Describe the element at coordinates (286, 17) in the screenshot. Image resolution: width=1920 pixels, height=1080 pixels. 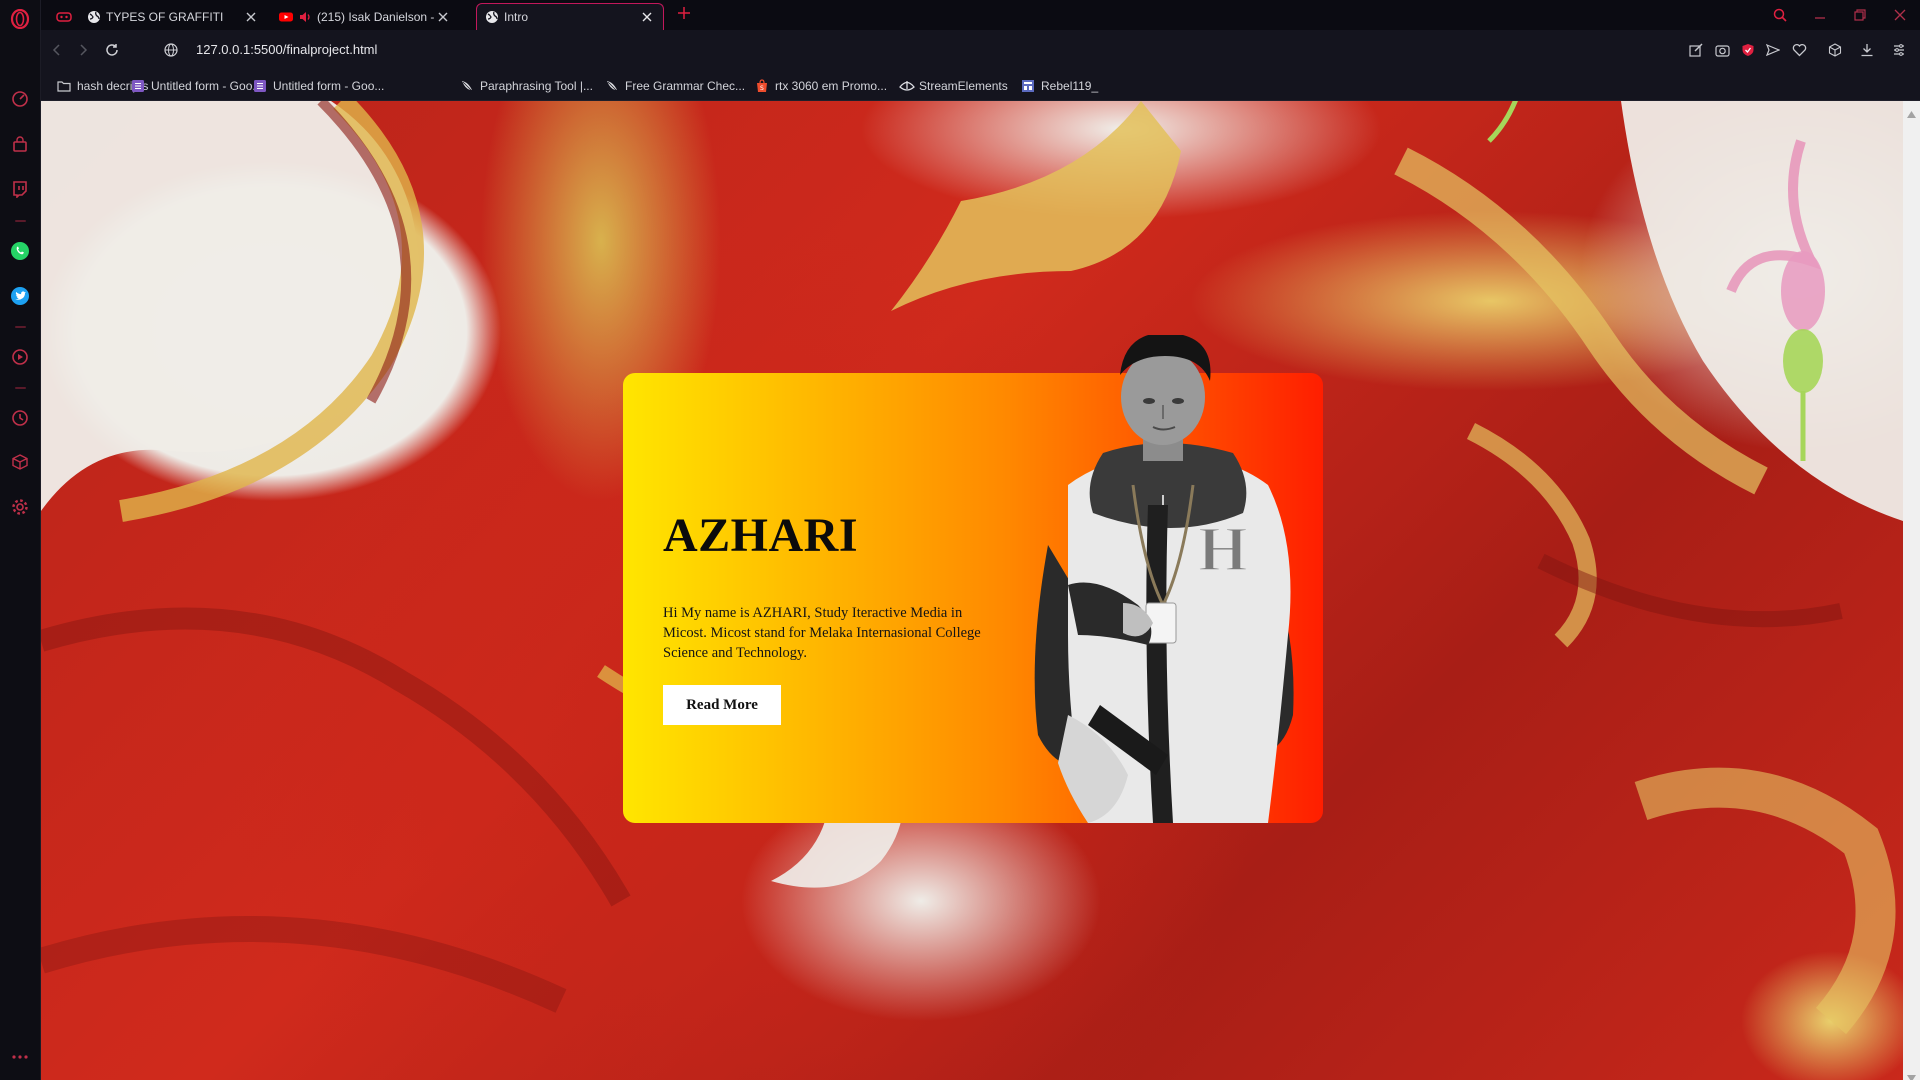
I see `youtube-icon` at that location.